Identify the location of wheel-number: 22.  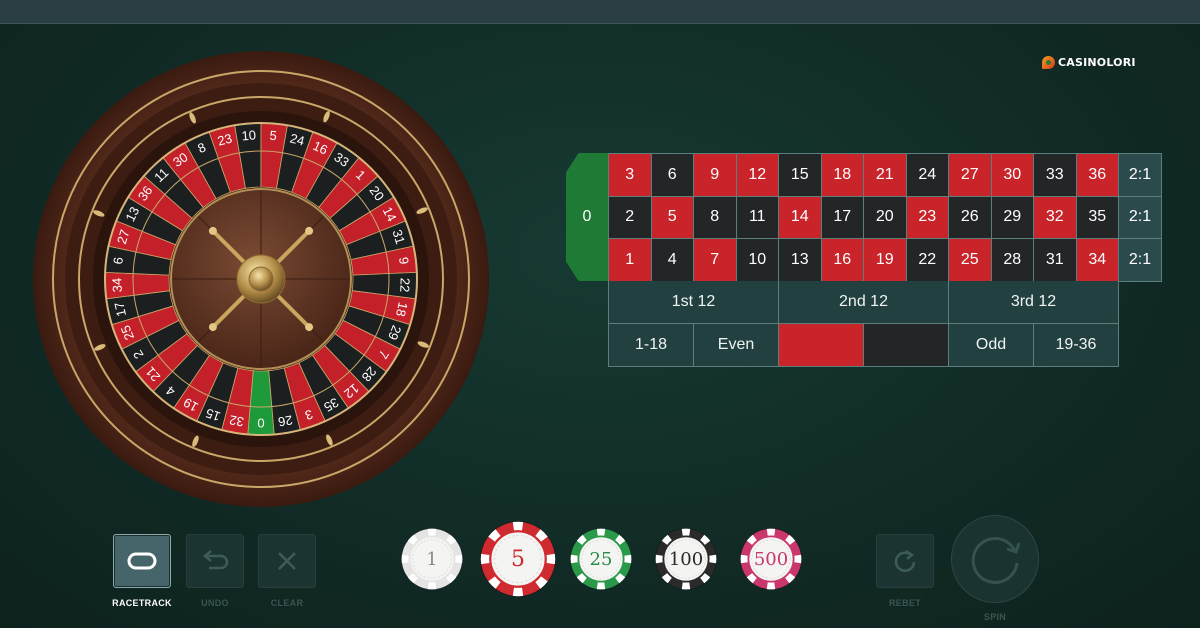
(405, 285).